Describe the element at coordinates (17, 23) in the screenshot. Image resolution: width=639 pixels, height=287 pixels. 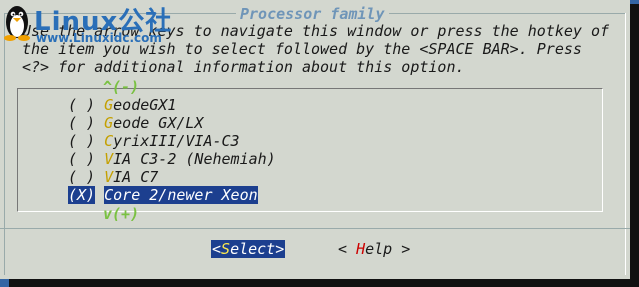
I see `tux-penguin-icon` at that location.